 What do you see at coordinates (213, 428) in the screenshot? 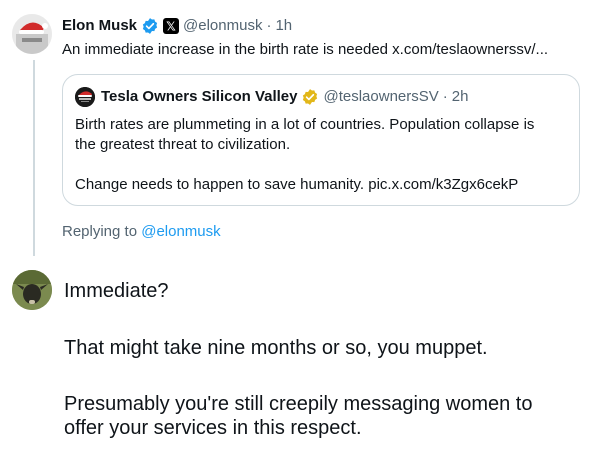
I see `reply-paragraph-3-line-2: offer your services in this respect.` at bounding box center [213, 428].